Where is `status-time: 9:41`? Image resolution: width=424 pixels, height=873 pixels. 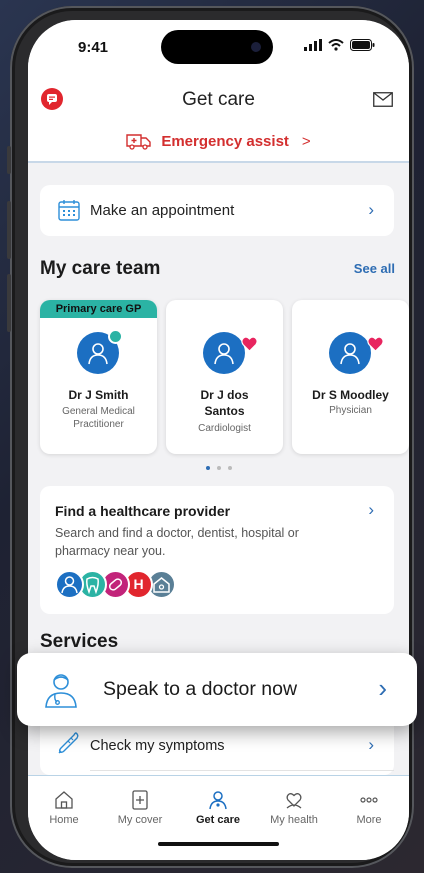
status-time: 9:41 is located at coordinates (93, 47).